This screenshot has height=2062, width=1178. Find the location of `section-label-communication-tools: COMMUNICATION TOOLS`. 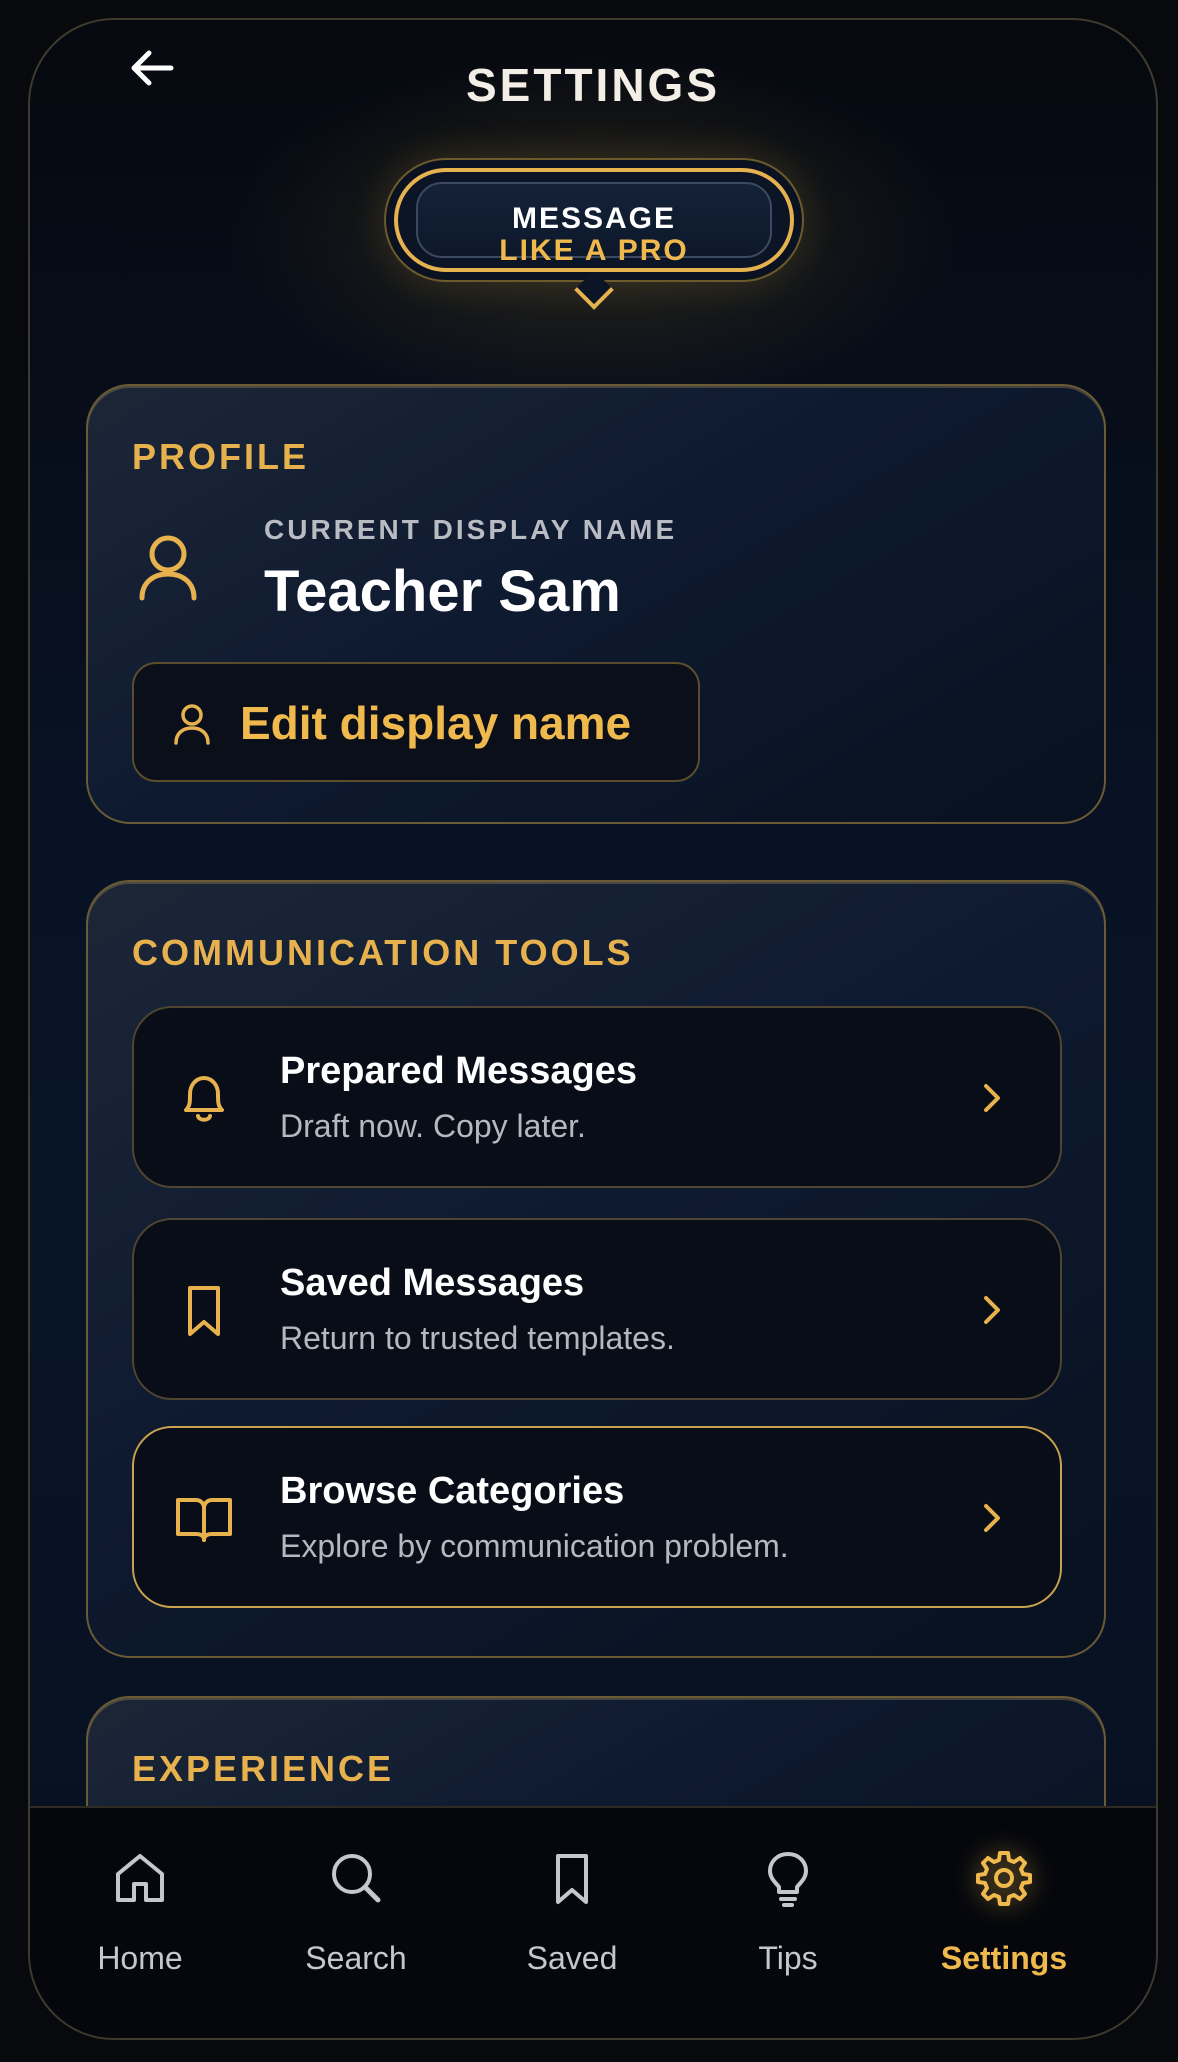

section-label-communication-tools: COMMUNICATION TOOLS is located at coordinates (383, 952).